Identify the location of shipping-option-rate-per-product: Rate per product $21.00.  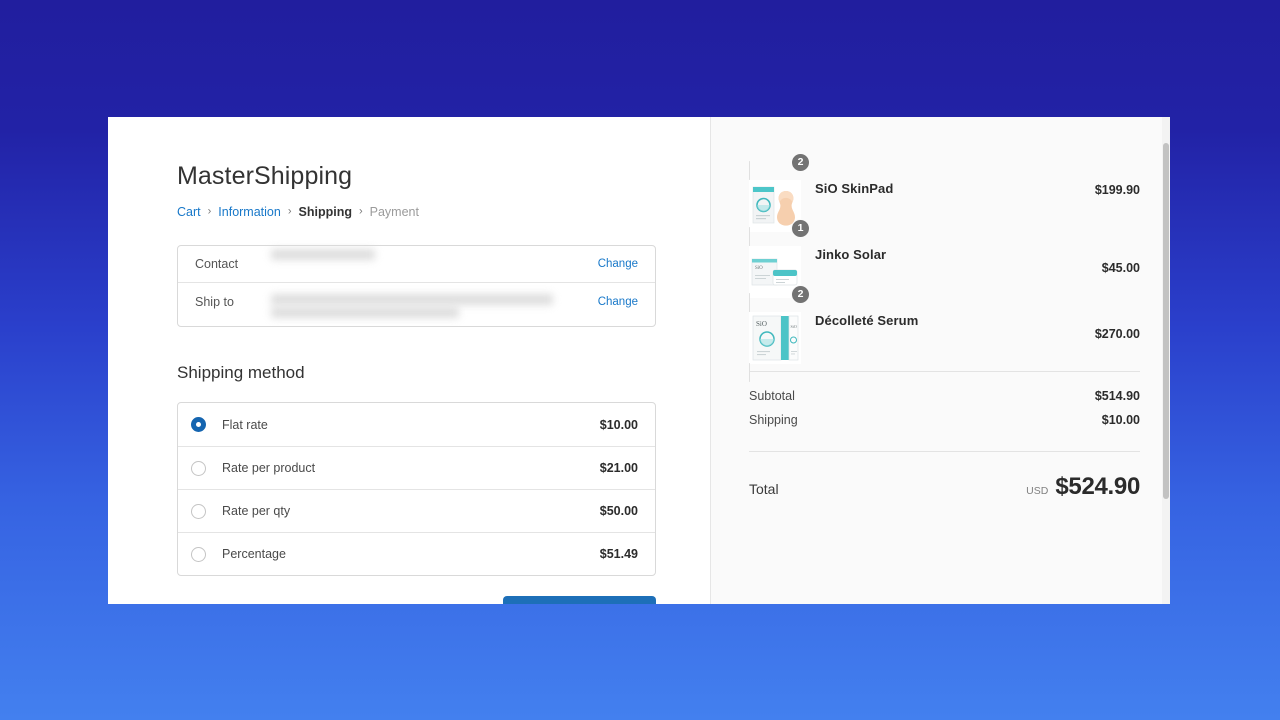
(416, 467).